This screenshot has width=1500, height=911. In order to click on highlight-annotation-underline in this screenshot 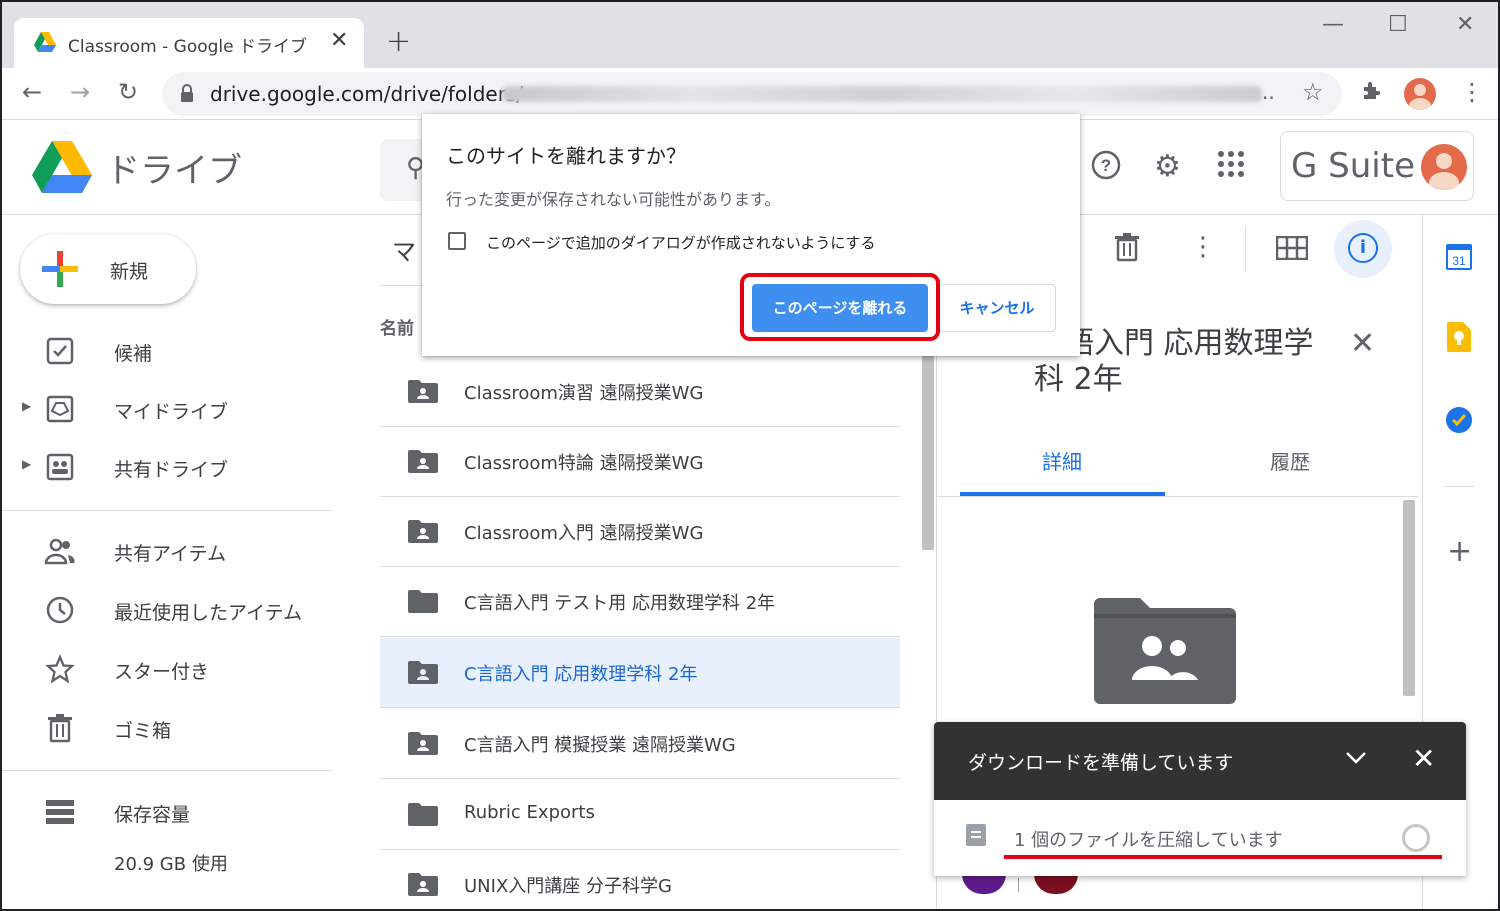, I will do `click(1223, 857)`.